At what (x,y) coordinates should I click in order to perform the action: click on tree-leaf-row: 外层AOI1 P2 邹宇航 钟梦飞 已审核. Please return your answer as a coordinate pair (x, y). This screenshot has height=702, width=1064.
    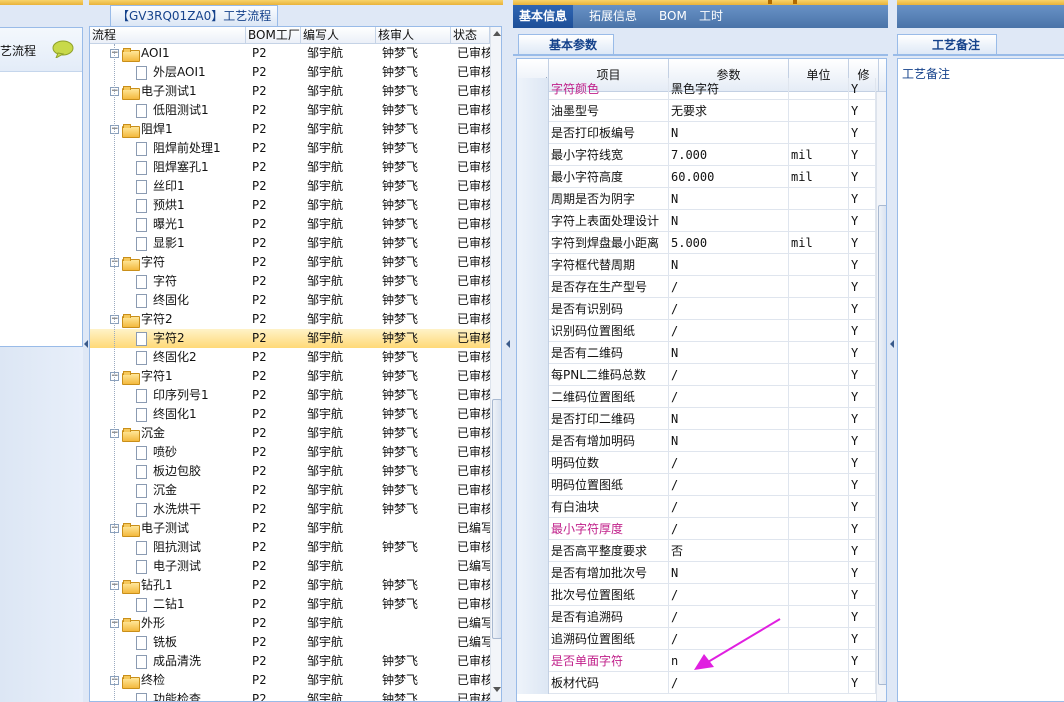
    Looking at the image, I should click on (290, 72).